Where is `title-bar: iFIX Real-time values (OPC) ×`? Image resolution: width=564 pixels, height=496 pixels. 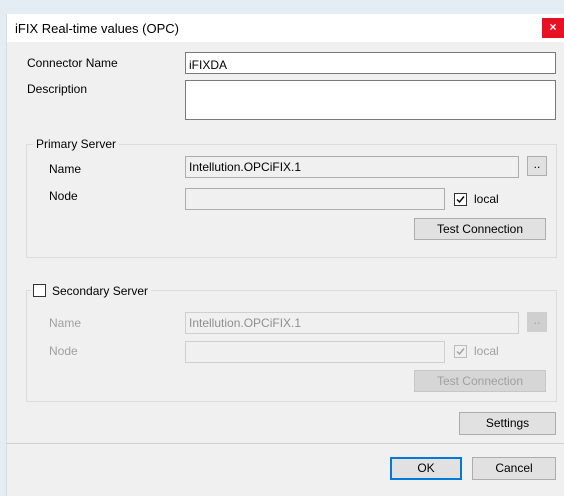
title-bar: iFIX Real-time values (OPC) × is located at coordinates (285, 28).